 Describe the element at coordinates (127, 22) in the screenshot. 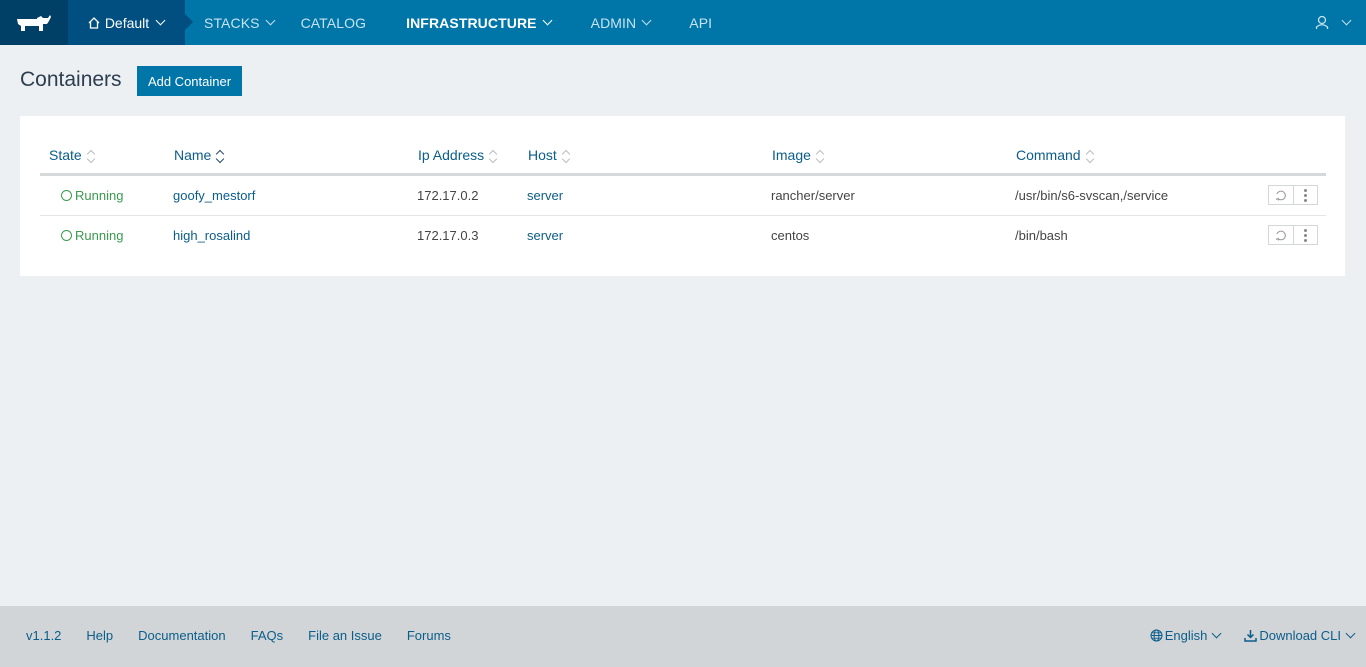

I see `environment-label: Default` at that location.